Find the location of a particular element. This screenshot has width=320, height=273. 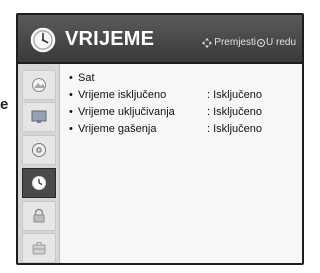

sidebar-item-lock is located at coordinates (39, 216).